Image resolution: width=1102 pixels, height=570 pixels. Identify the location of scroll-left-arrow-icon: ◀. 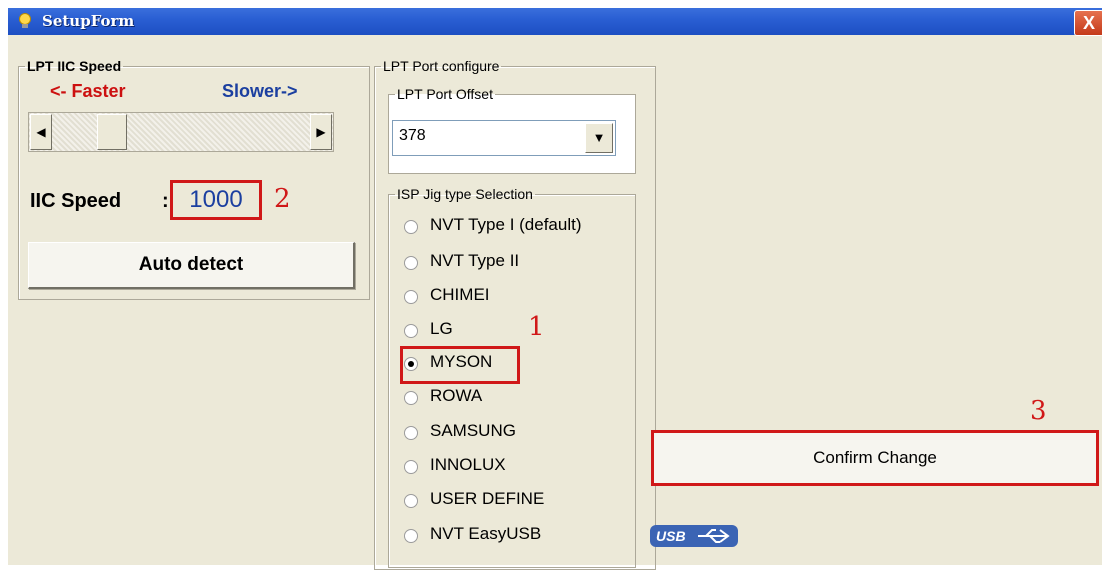
(41, 132).